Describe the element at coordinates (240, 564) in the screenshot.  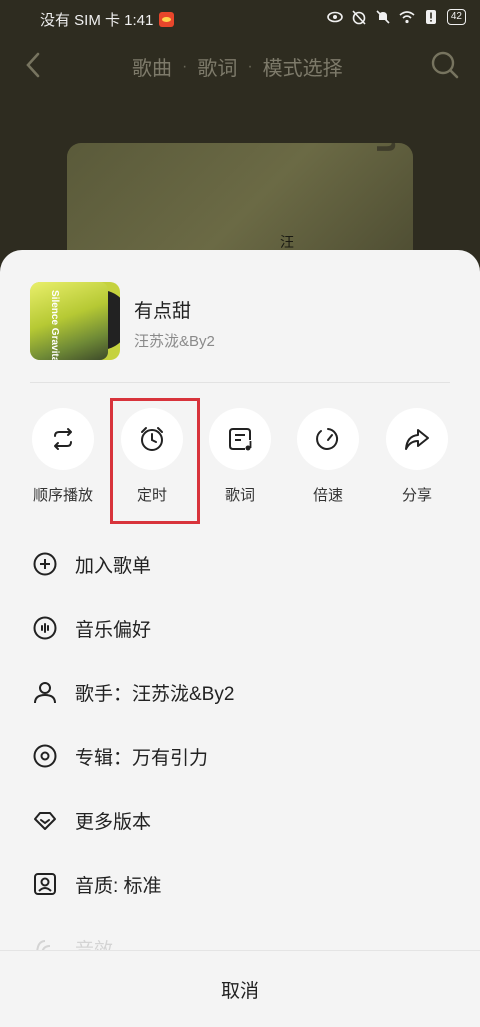
I see `menu-item-add-to-playlist: 加入歌单` at that location.